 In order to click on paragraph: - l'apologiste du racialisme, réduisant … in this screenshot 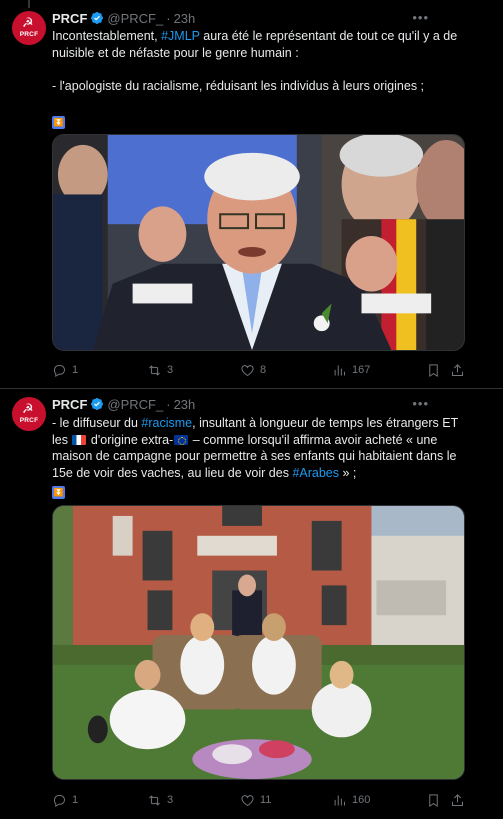, I will do `click(238, 85)`.